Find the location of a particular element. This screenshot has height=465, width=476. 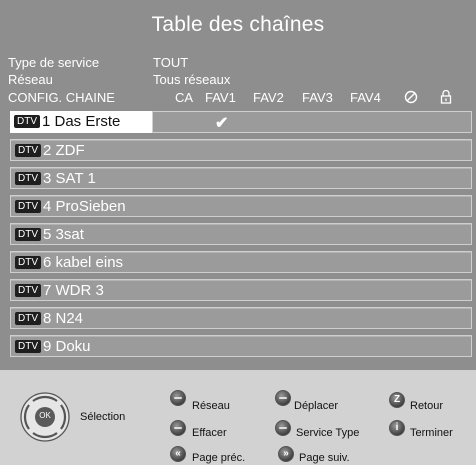

row-bar is located at coordinates (312, 122).